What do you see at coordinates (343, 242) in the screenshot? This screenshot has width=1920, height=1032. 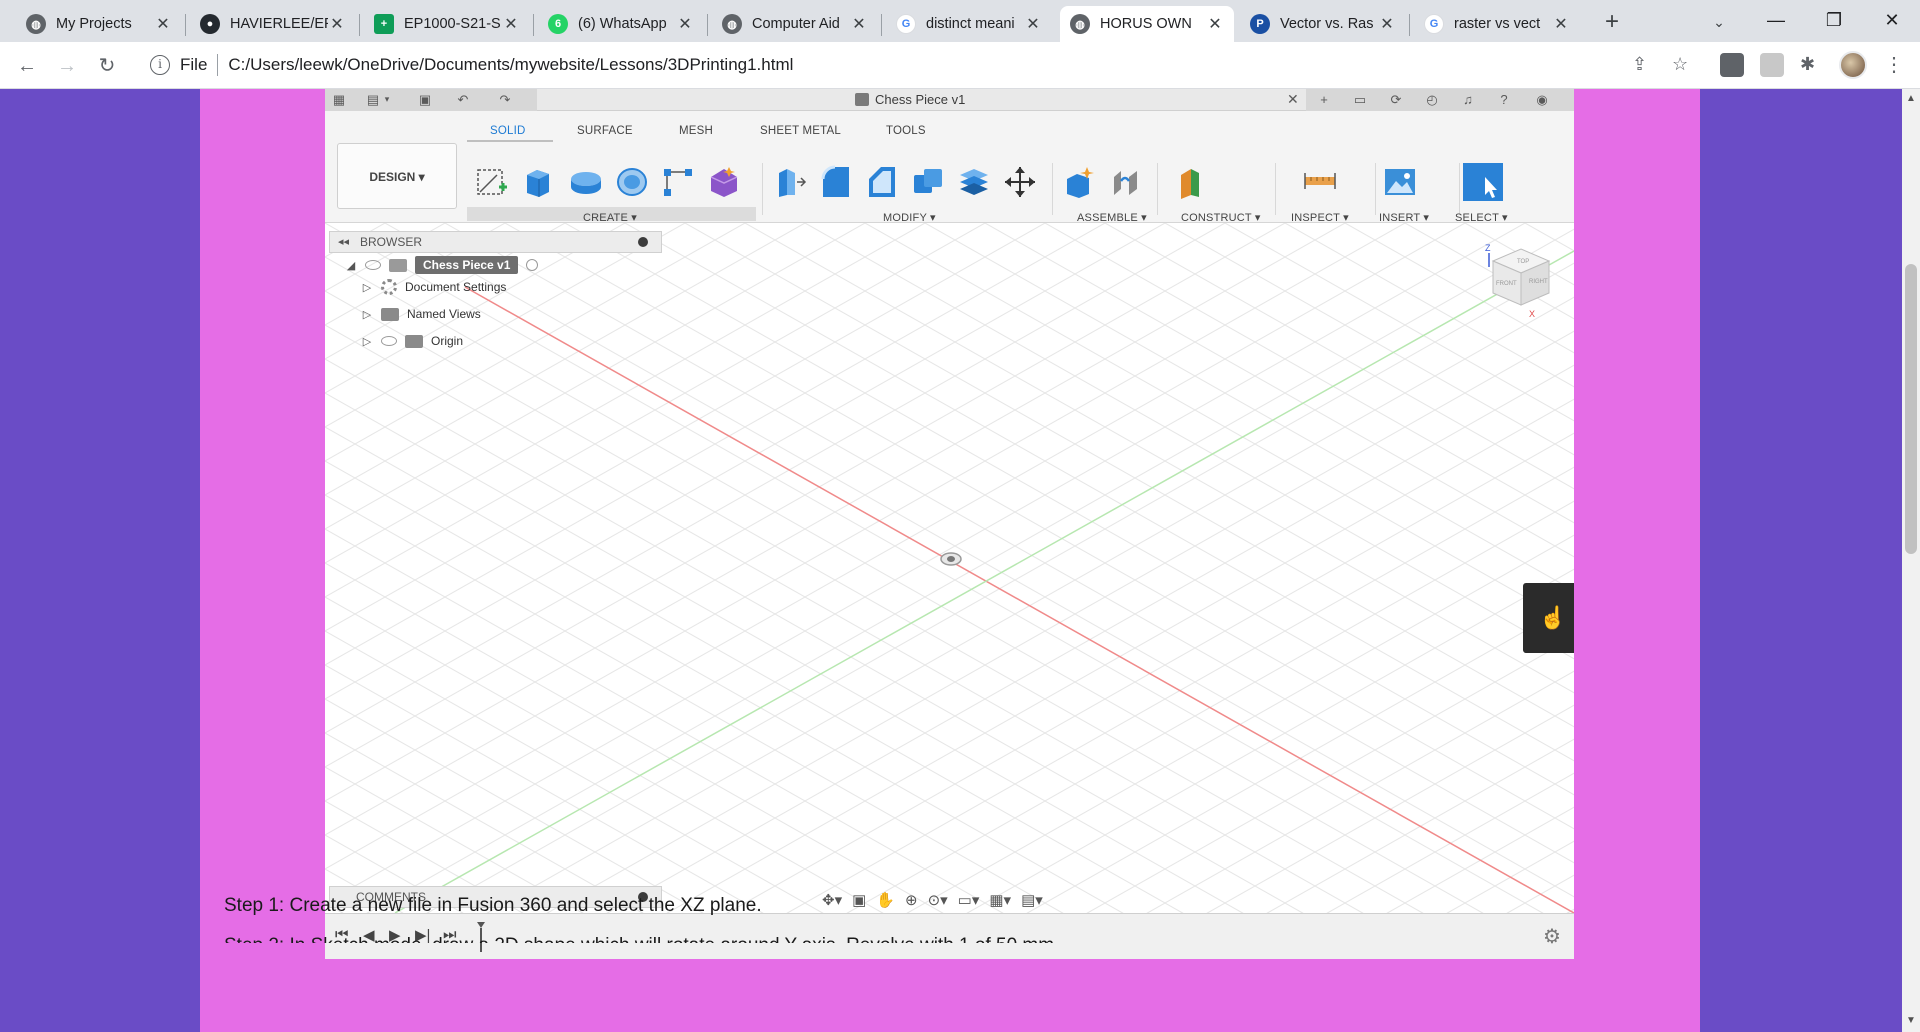 I see `collapse-icon: ◂◂` at bounding box center [343, 242].